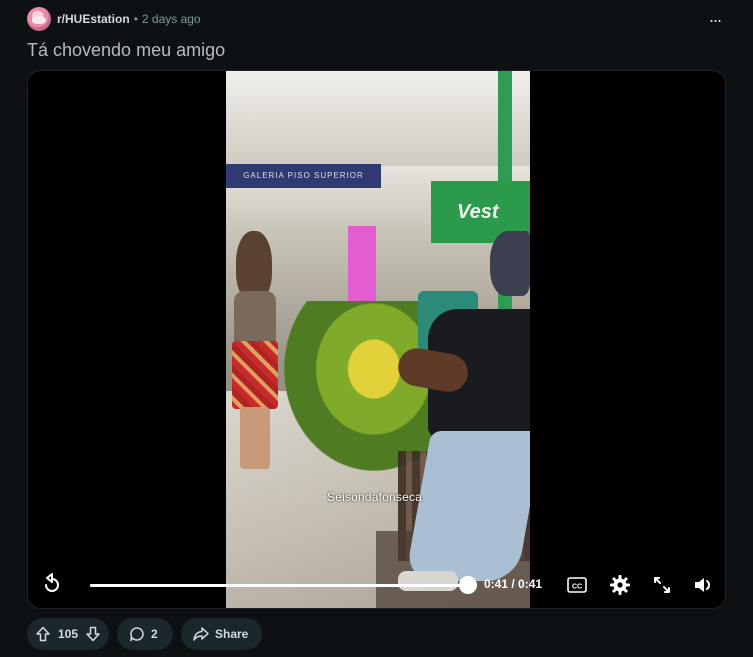 The height and width of the screenshot is (657, 753). Describe the element at coordinates (93, 19) in the screenshot. I see `subreddit-name: r/HUEstation` at that location.